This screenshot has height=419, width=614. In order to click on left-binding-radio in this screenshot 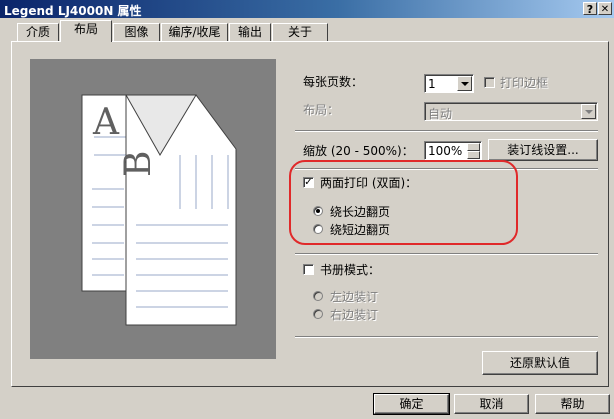, I will do `click(318, 296)`.